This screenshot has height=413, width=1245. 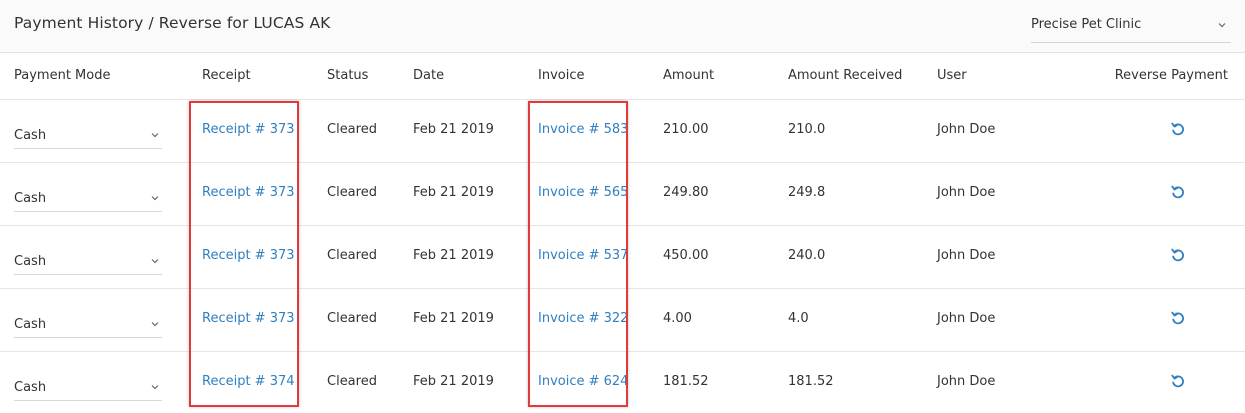 I want to click on column-header-date: Date, so click(x=429, y=75).